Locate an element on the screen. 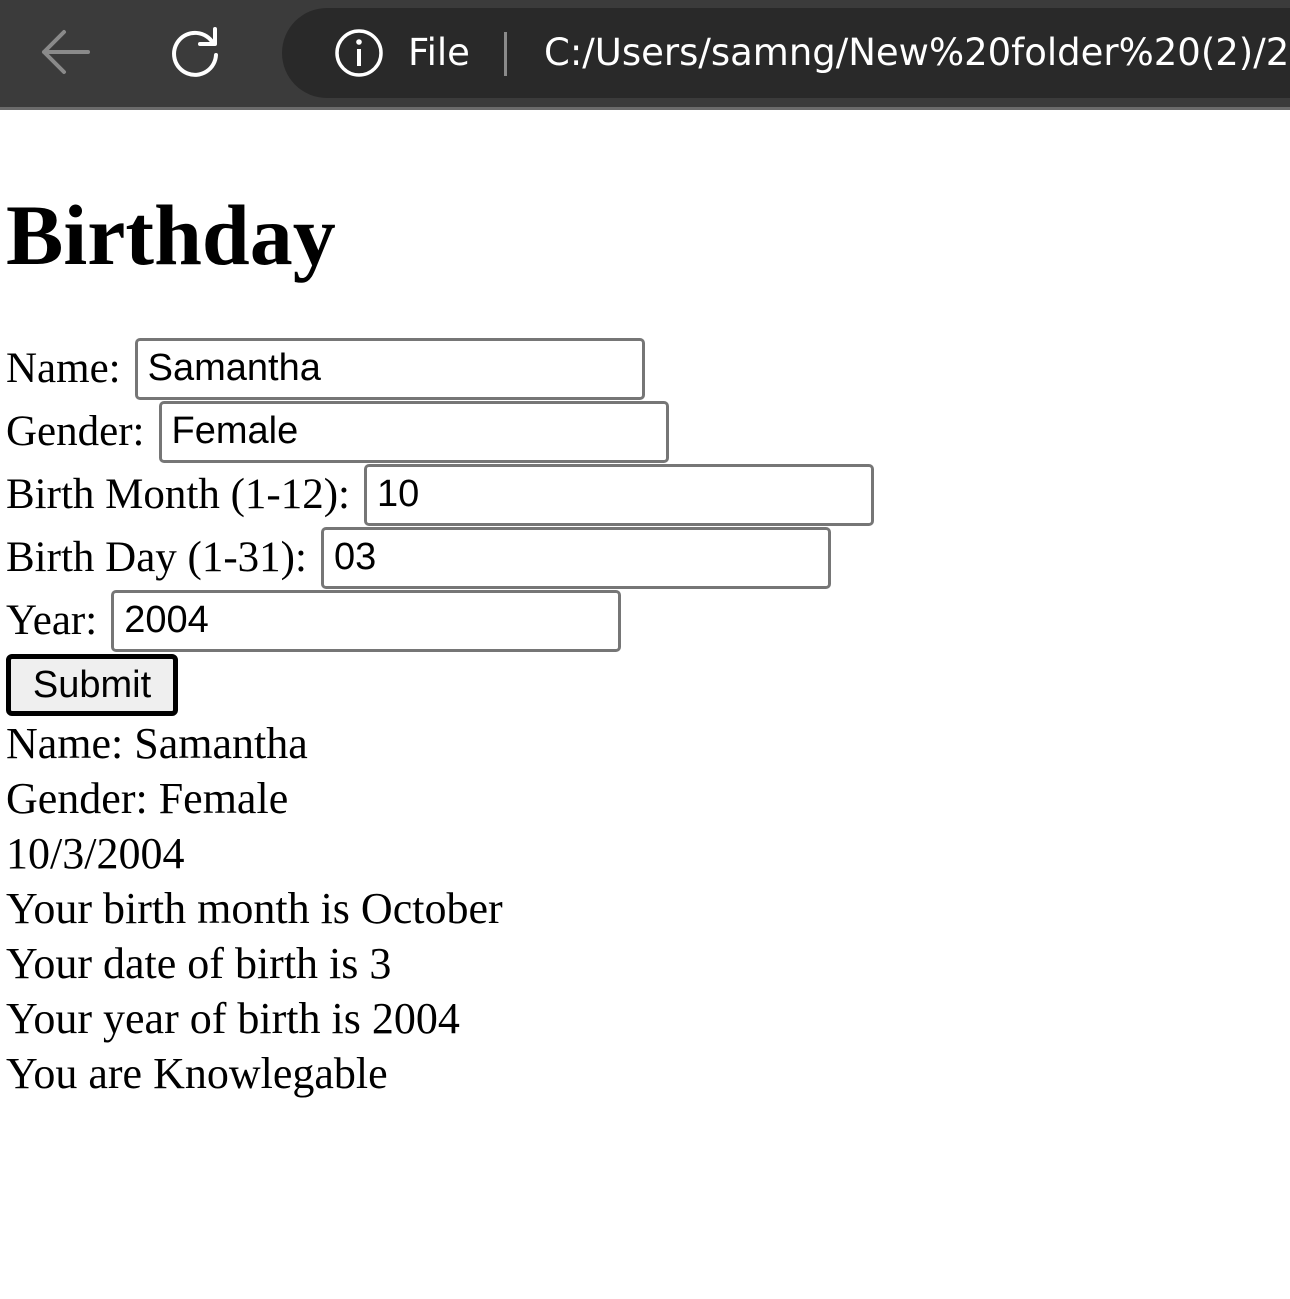 Image resolution: width=1290 pixels, height=1299 pixels. reload-icon is located at coordinates (195, 52).